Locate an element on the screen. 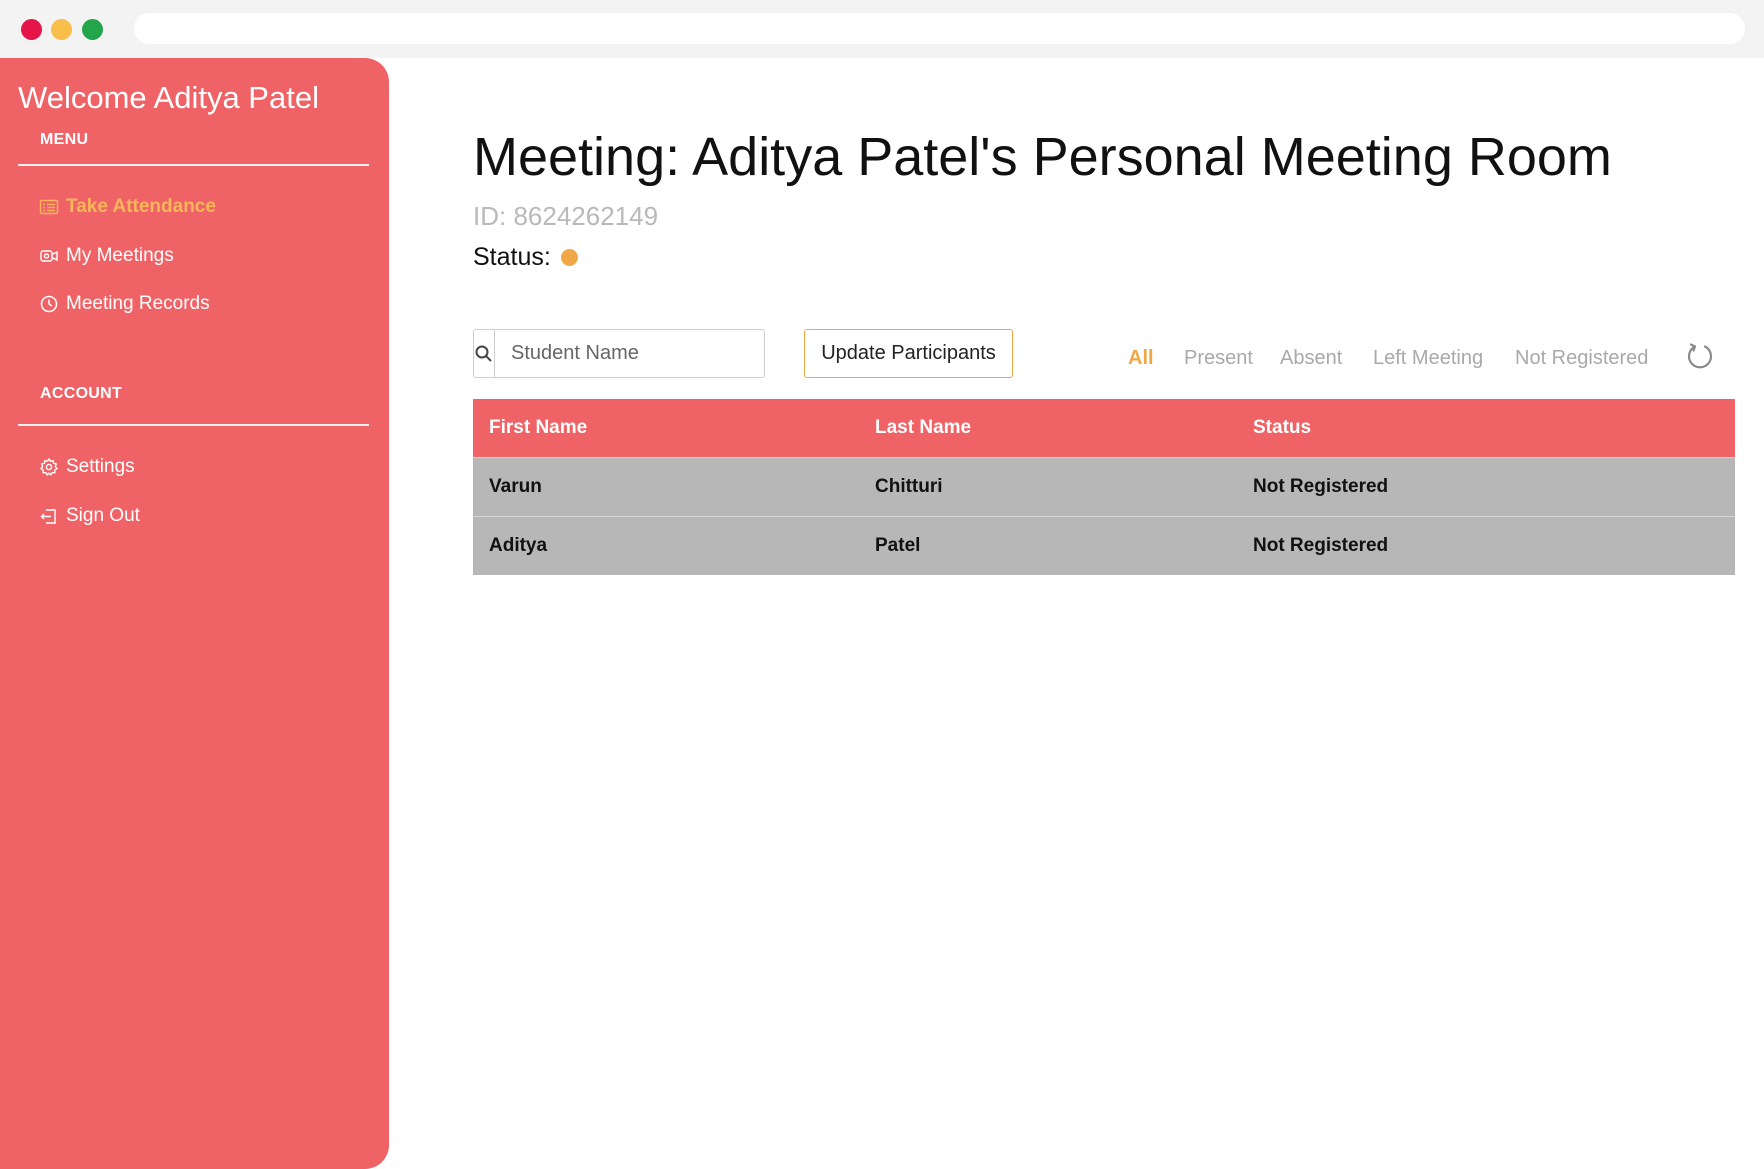 The width and height of the screenshot is (1764, 1169). table-row: Varun Chitturi Not Registered is located at coordinates (1104, 486).